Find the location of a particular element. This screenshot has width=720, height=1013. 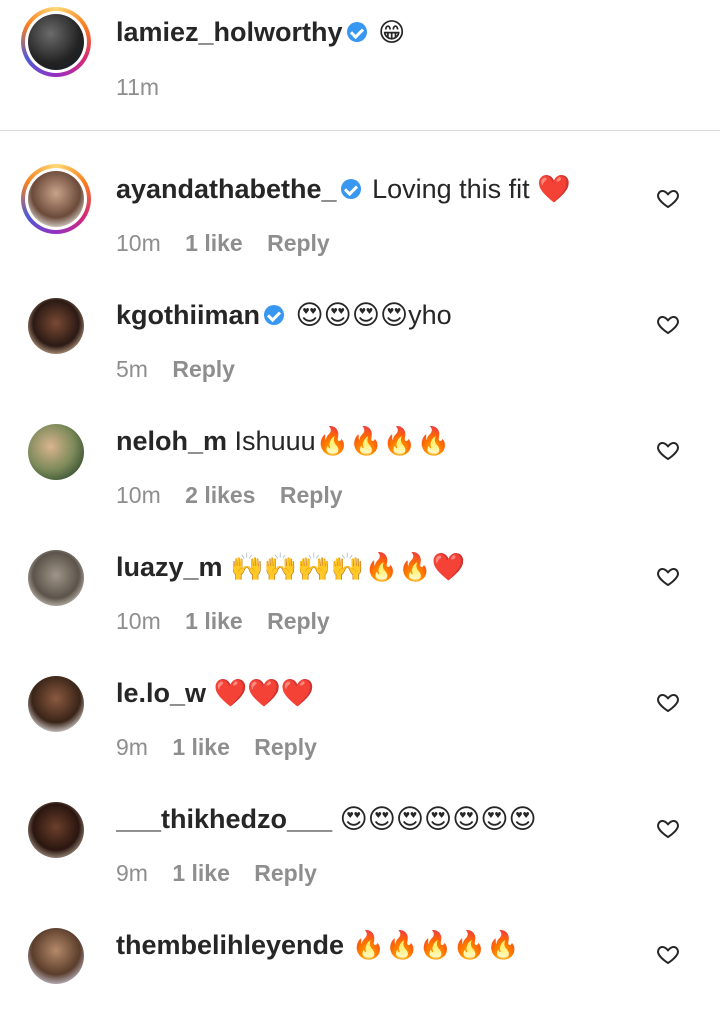

comment-text: 😍😍😍😍yho is located at coordinates (373, 315).